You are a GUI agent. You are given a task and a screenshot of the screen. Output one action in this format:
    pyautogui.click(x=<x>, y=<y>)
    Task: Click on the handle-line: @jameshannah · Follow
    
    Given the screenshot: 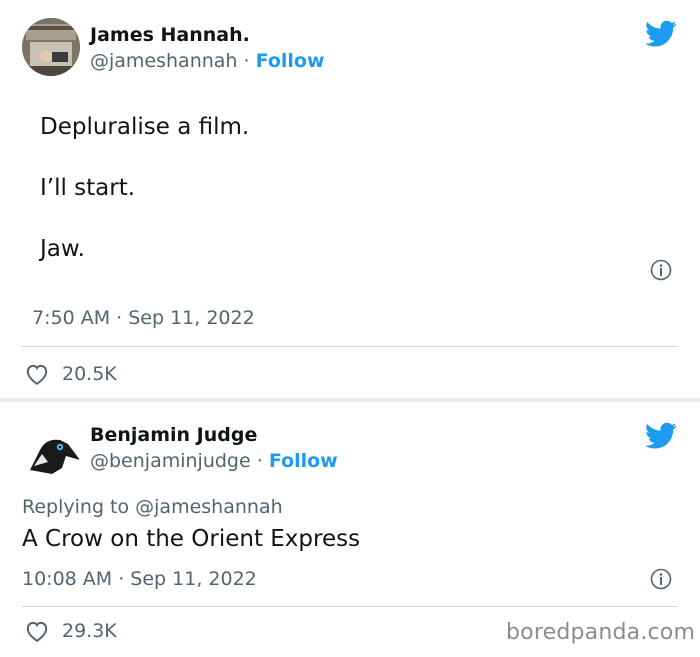 What is the action you would take?
    pyautogui.click(x=207, y=61)
    